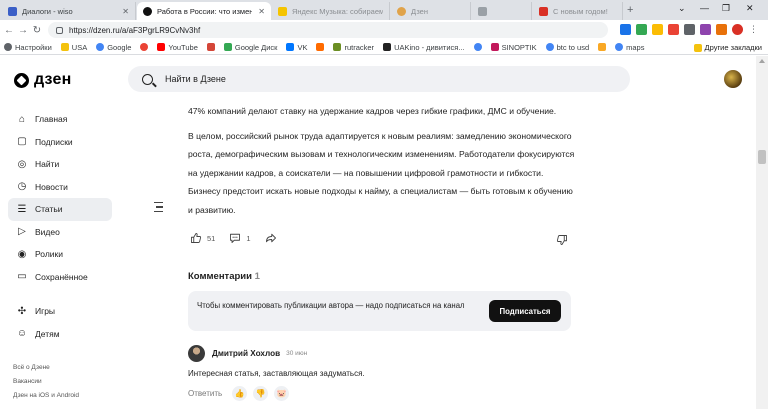 This screenshot has height=409, width=768. Describe the element at coordinates (60, 254) in the screenshot. I see `sidebar-item-clips: ◉ Ролики` at that location.